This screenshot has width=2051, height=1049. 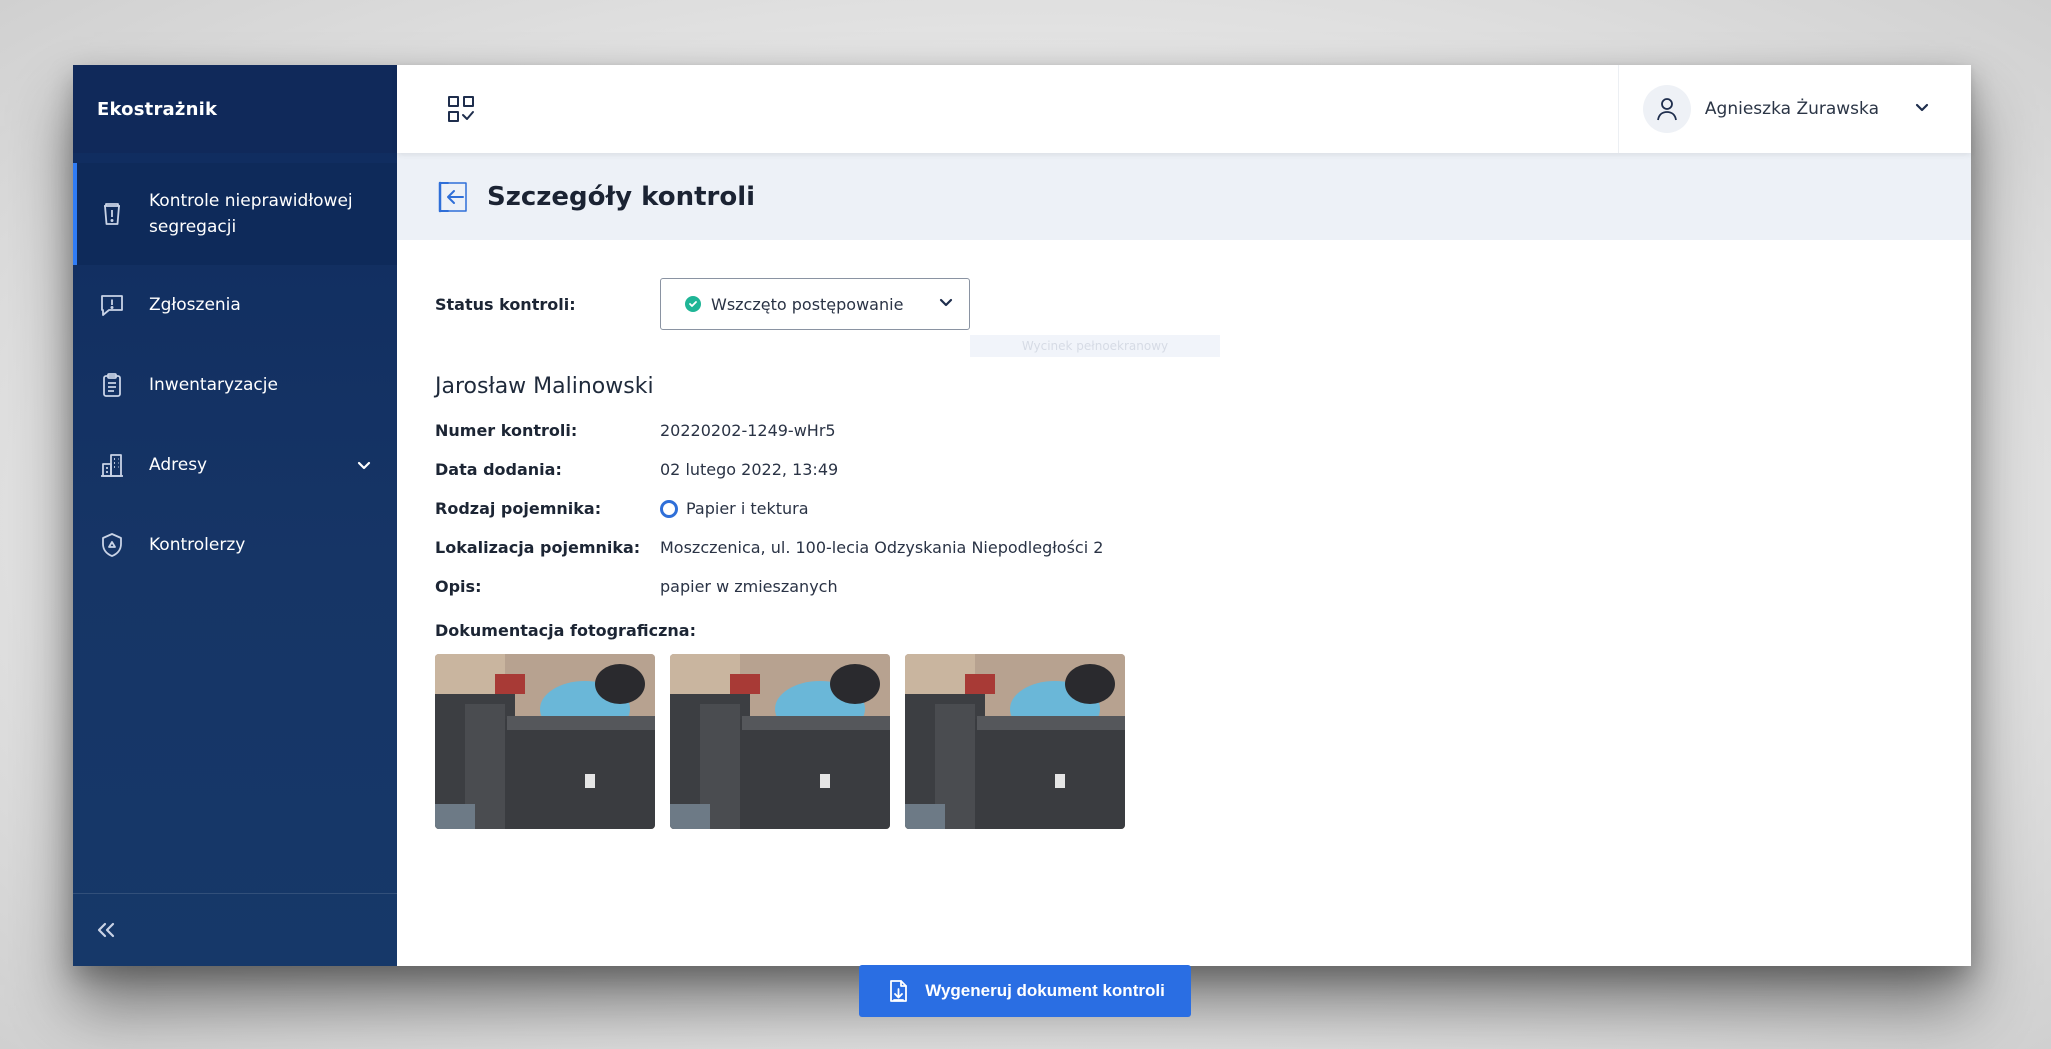 What do you see at coordinates (112, 305) in the screenshot?
I see `message-alert-icon` at bounding box center [112, 305].